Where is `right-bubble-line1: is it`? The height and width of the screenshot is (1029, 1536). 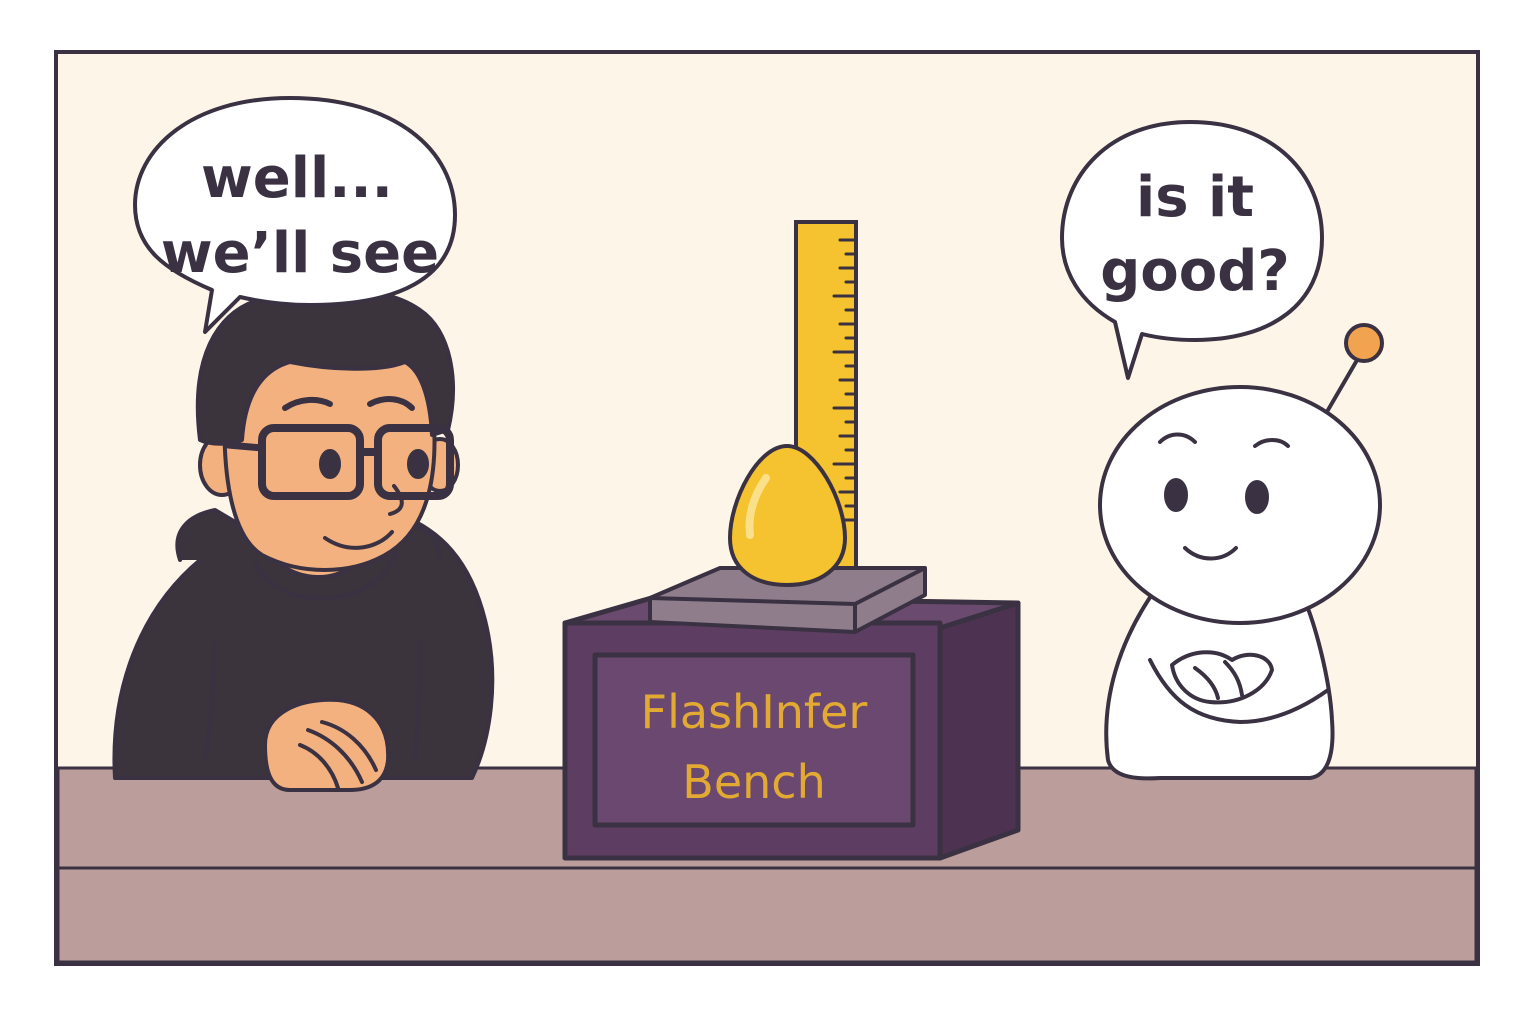 right-bubble-line1: is it is located at coordinates (1195, 197).